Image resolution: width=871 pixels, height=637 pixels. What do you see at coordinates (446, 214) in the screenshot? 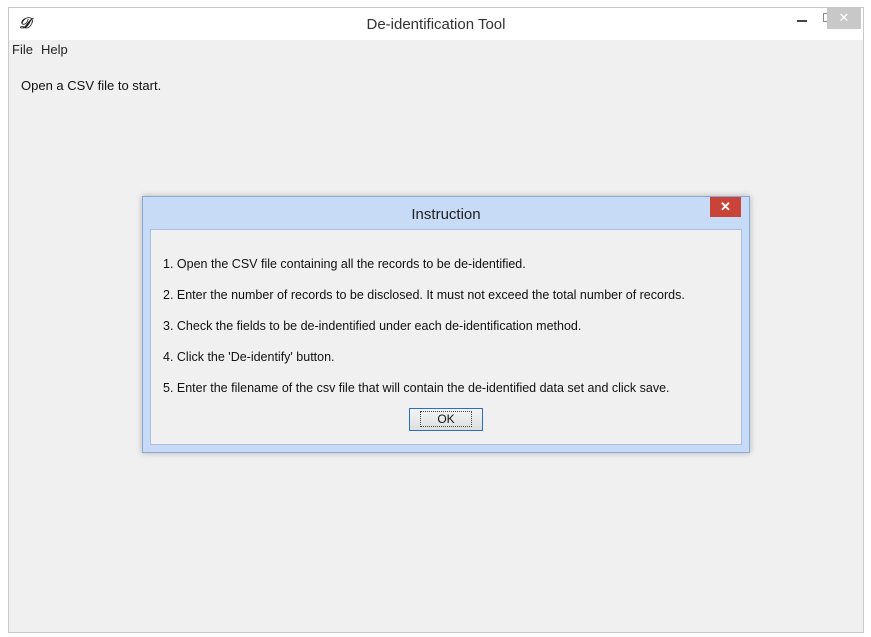
I see `dialog-title: Instruction` at bounding box center [446, 214].